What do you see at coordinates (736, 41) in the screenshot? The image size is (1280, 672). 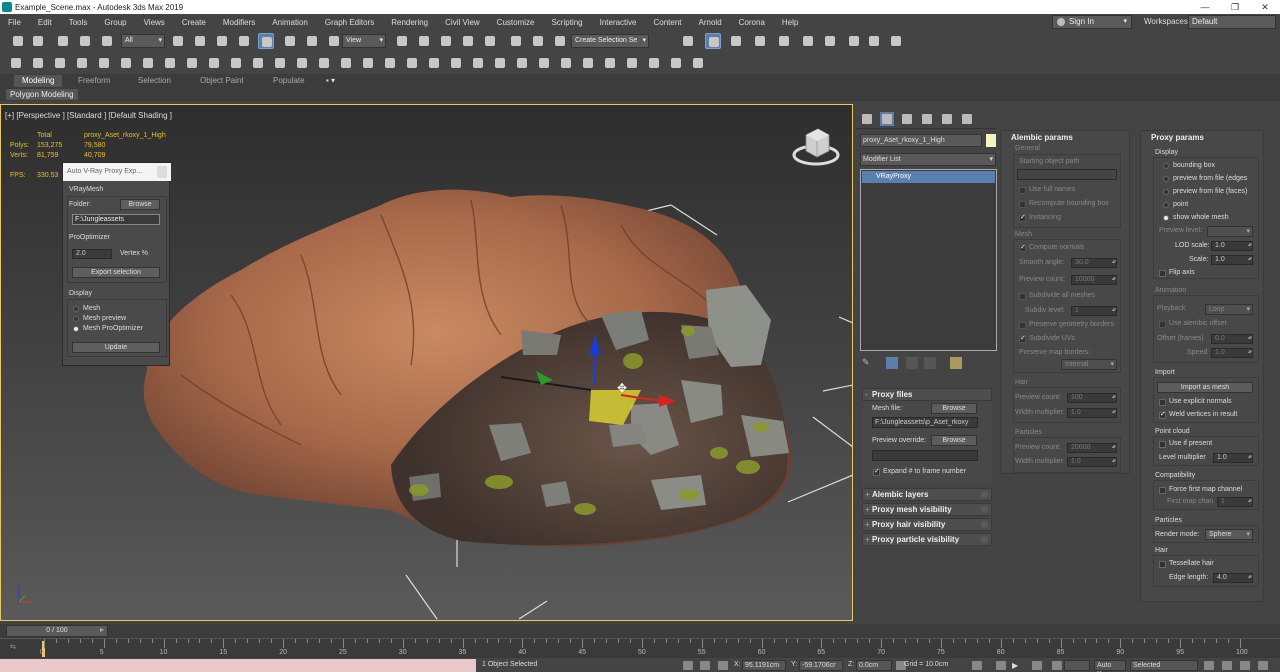 I see `toggle-ribbon-icon` at bounding box center [736, 41].